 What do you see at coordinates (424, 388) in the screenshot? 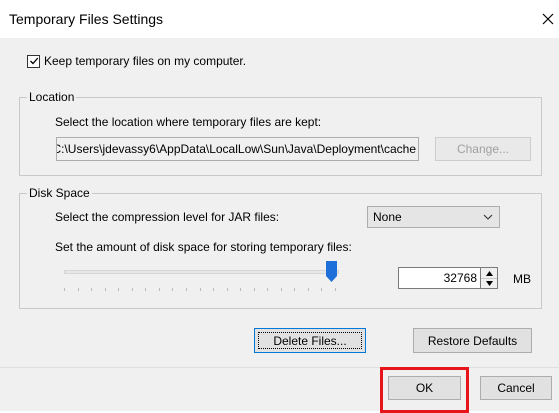
I see `ok-button: OK` at bounding box center [424, 388].